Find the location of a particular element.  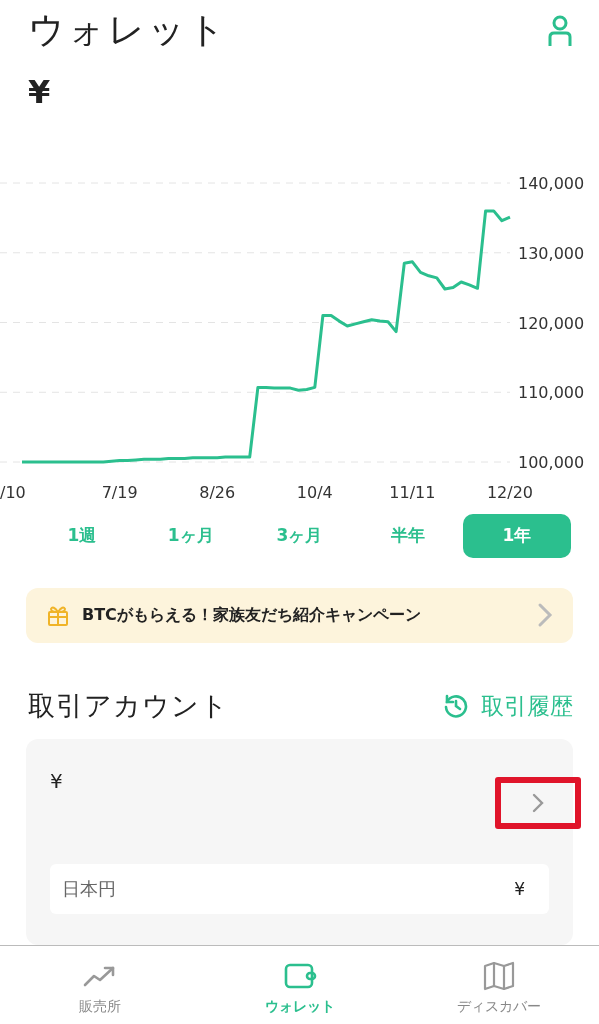

balance-currency: ¥ is located at coordinates (39, 92).